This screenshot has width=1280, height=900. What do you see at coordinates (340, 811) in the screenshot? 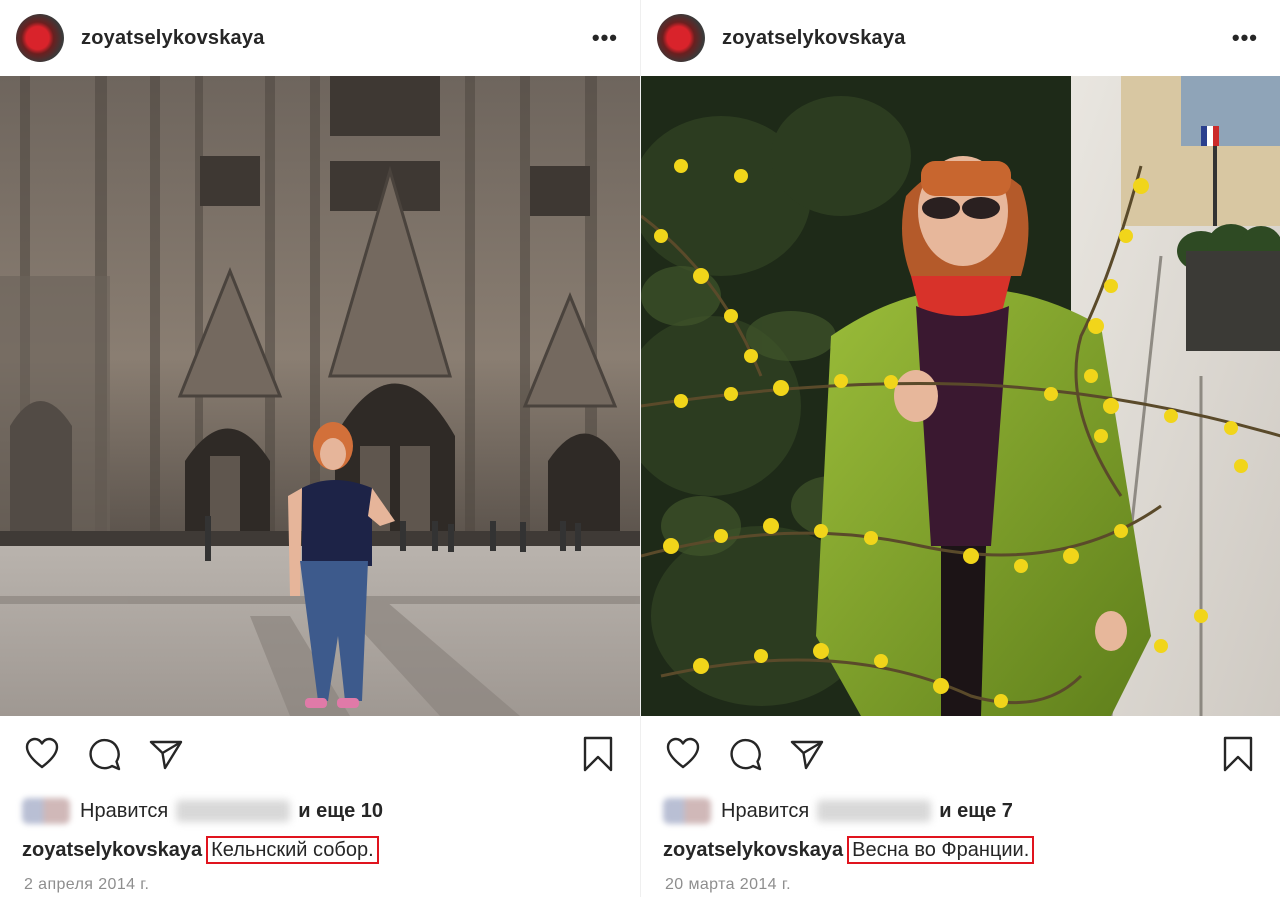
I see `likes-more-count: и еще 10` at bounding box center [340, 811].